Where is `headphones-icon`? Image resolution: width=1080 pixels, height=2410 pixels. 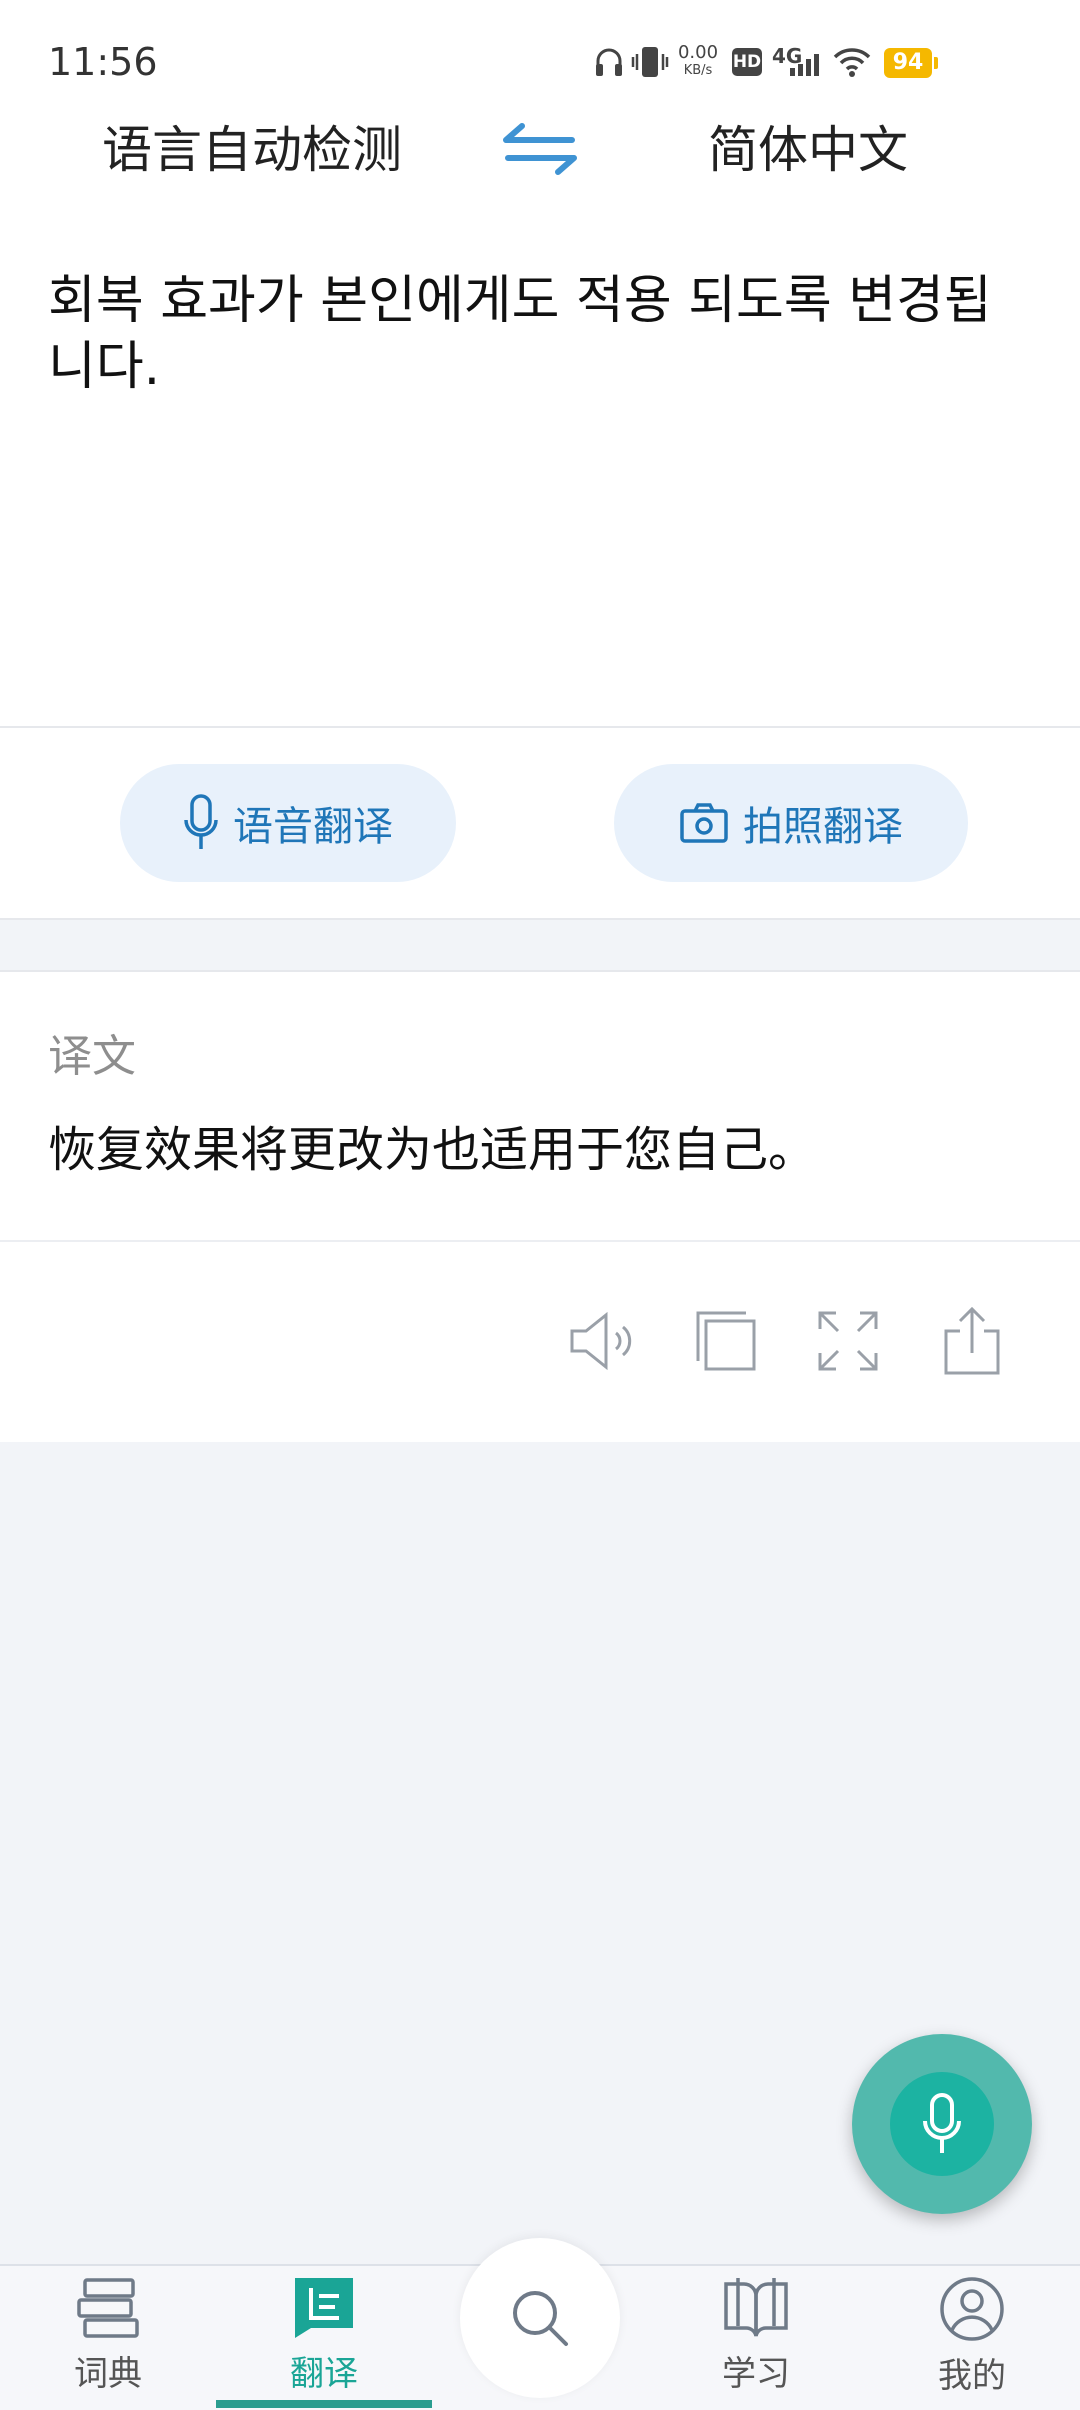
headphones-icon is located at coordinates (609, 62).